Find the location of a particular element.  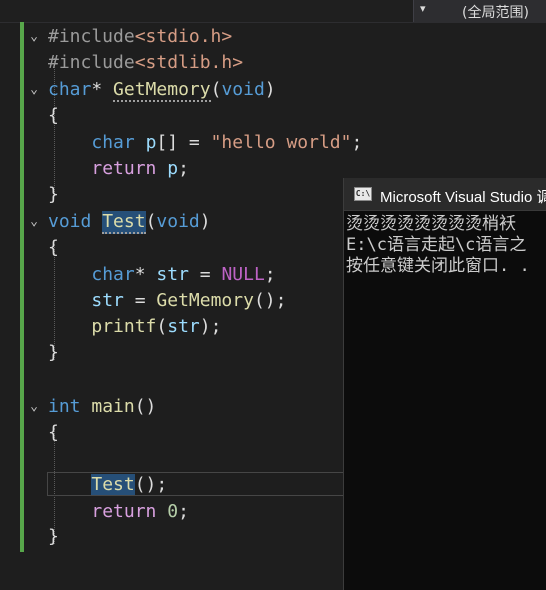

type-keyword: void is located at coordinates (70, 221).